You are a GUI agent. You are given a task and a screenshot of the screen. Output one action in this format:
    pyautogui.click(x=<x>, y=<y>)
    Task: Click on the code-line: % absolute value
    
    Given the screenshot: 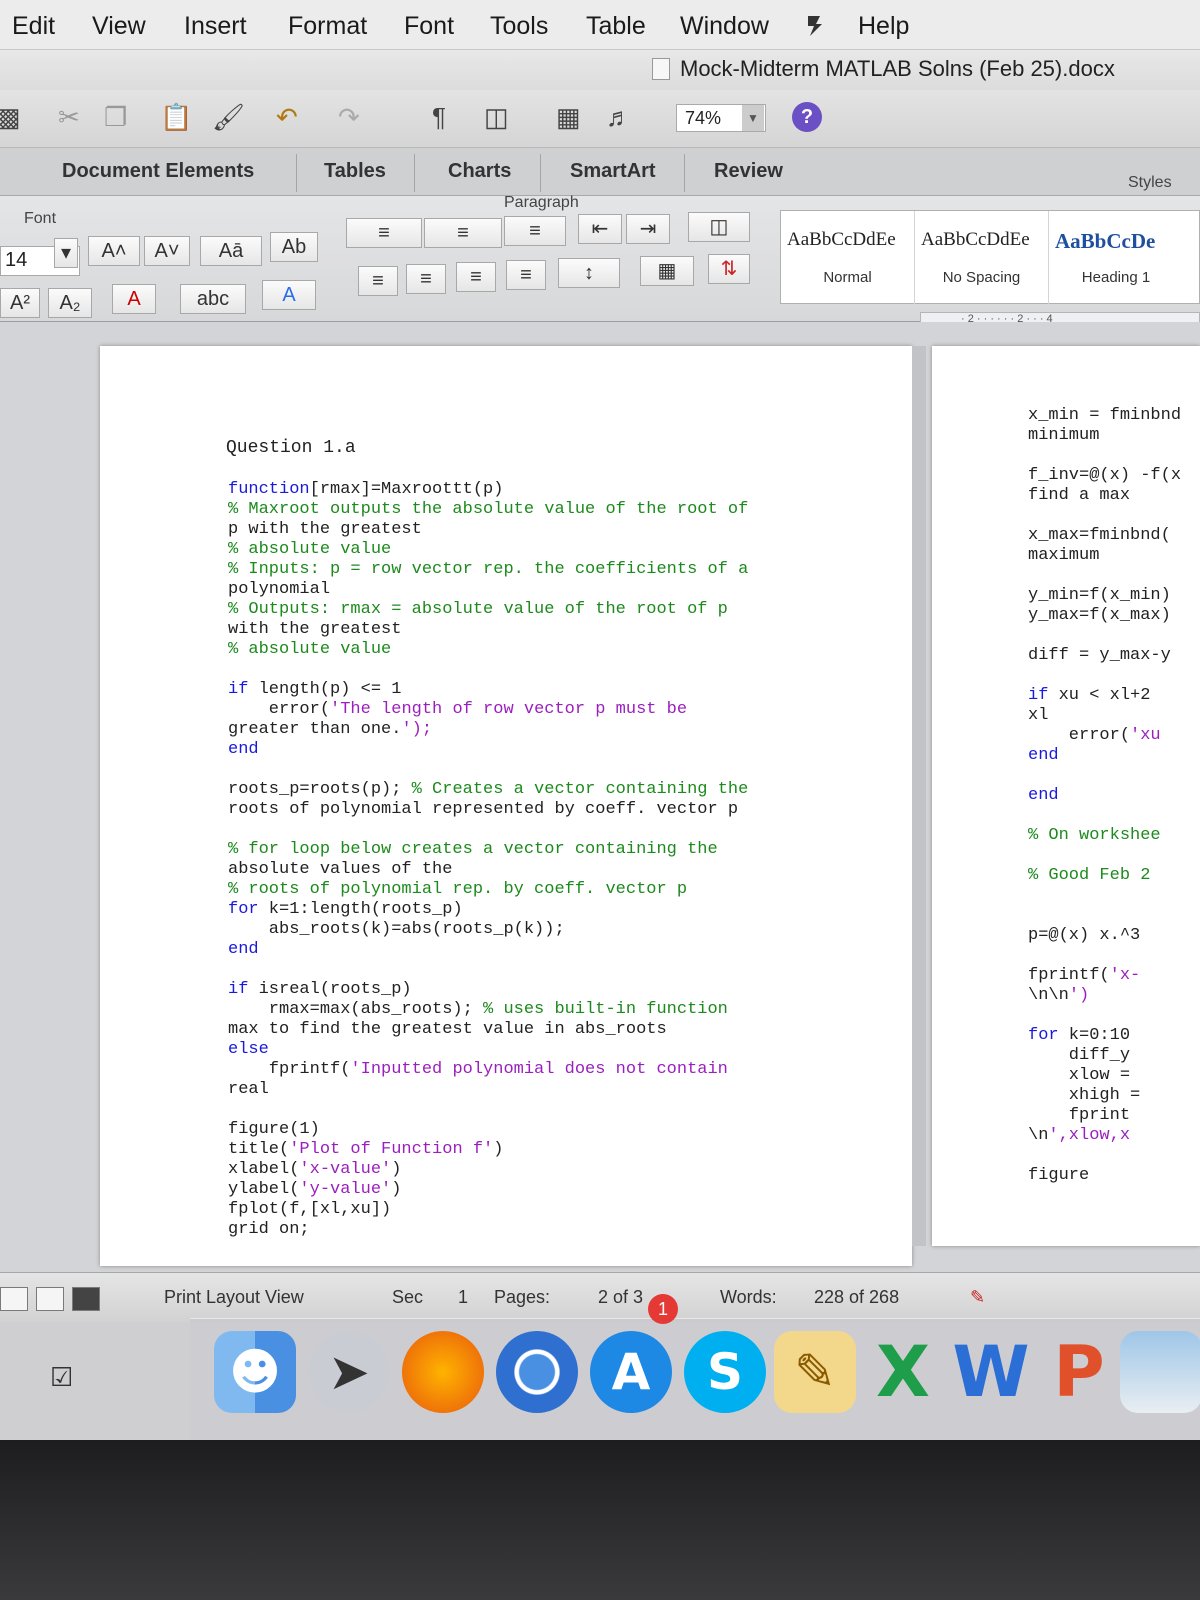 What is the action you would take?
    pyautogui.click(x=310, y=549)
    